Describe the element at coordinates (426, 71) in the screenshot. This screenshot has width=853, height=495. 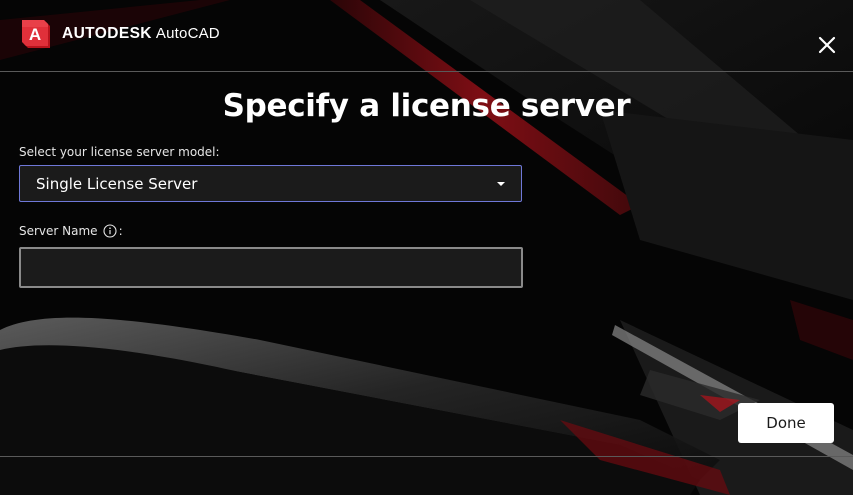
I see `header-divider` at that location.